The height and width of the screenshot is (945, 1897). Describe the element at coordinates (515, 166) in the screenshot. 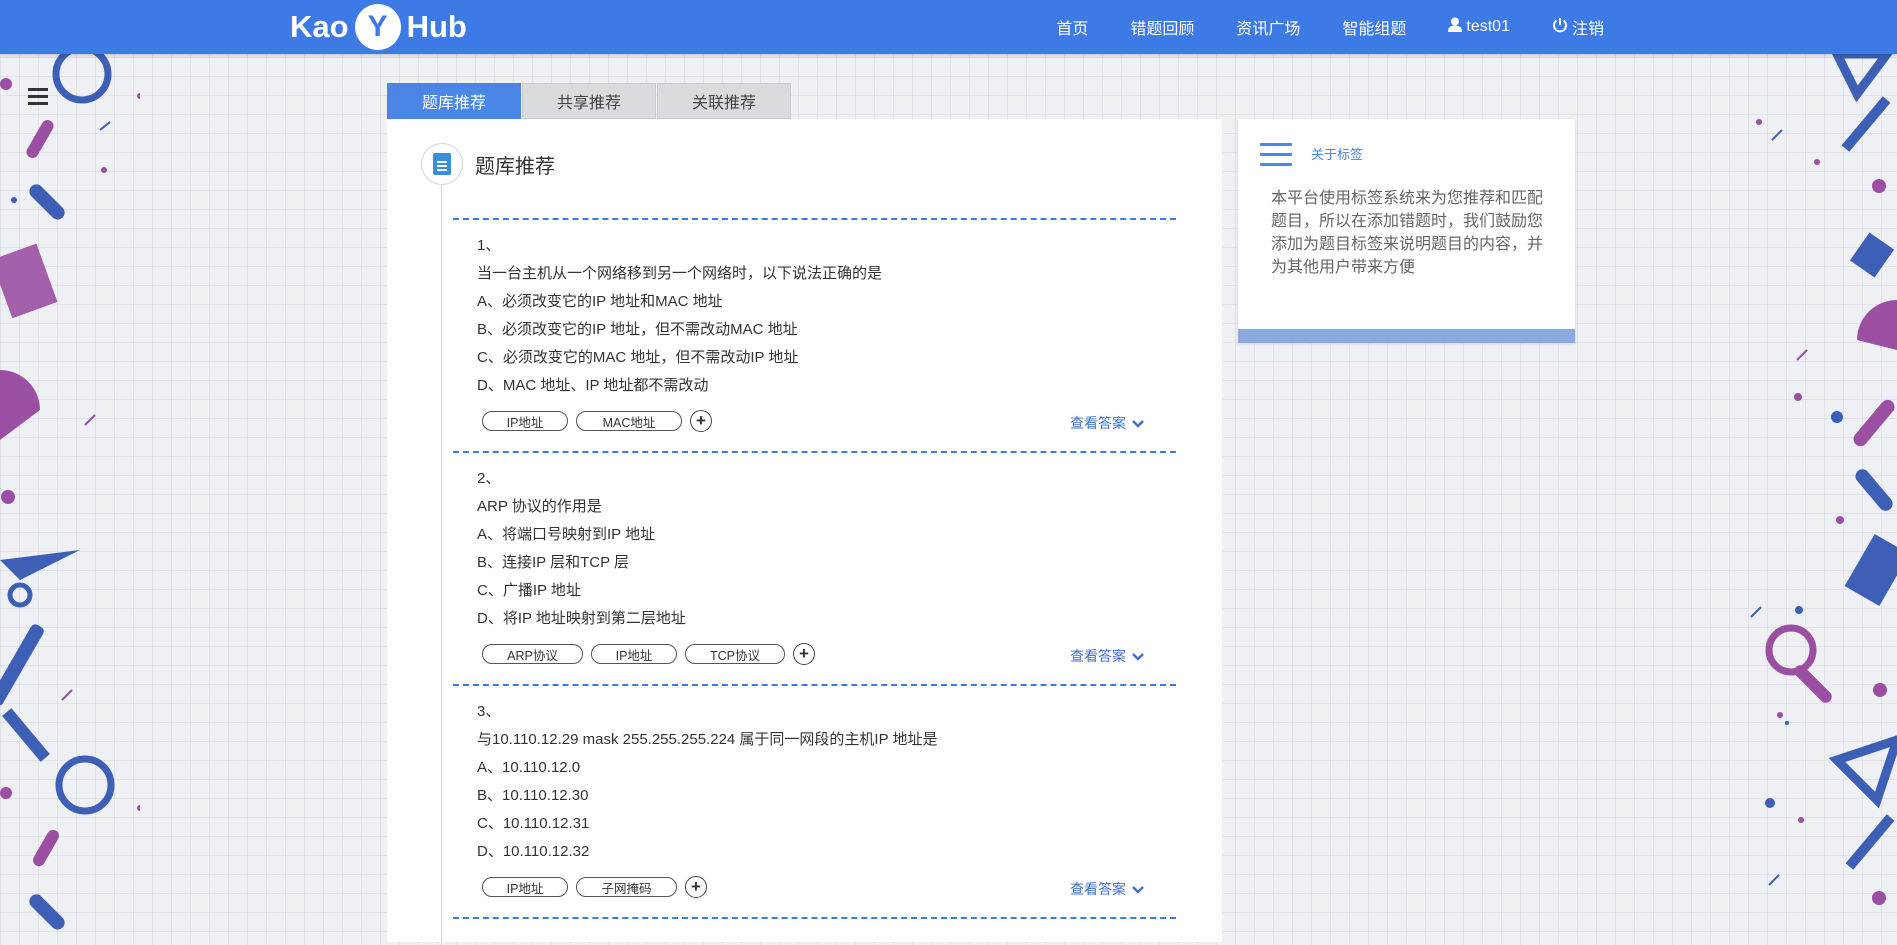

I see `panel-title: 题库推荐` at that location.